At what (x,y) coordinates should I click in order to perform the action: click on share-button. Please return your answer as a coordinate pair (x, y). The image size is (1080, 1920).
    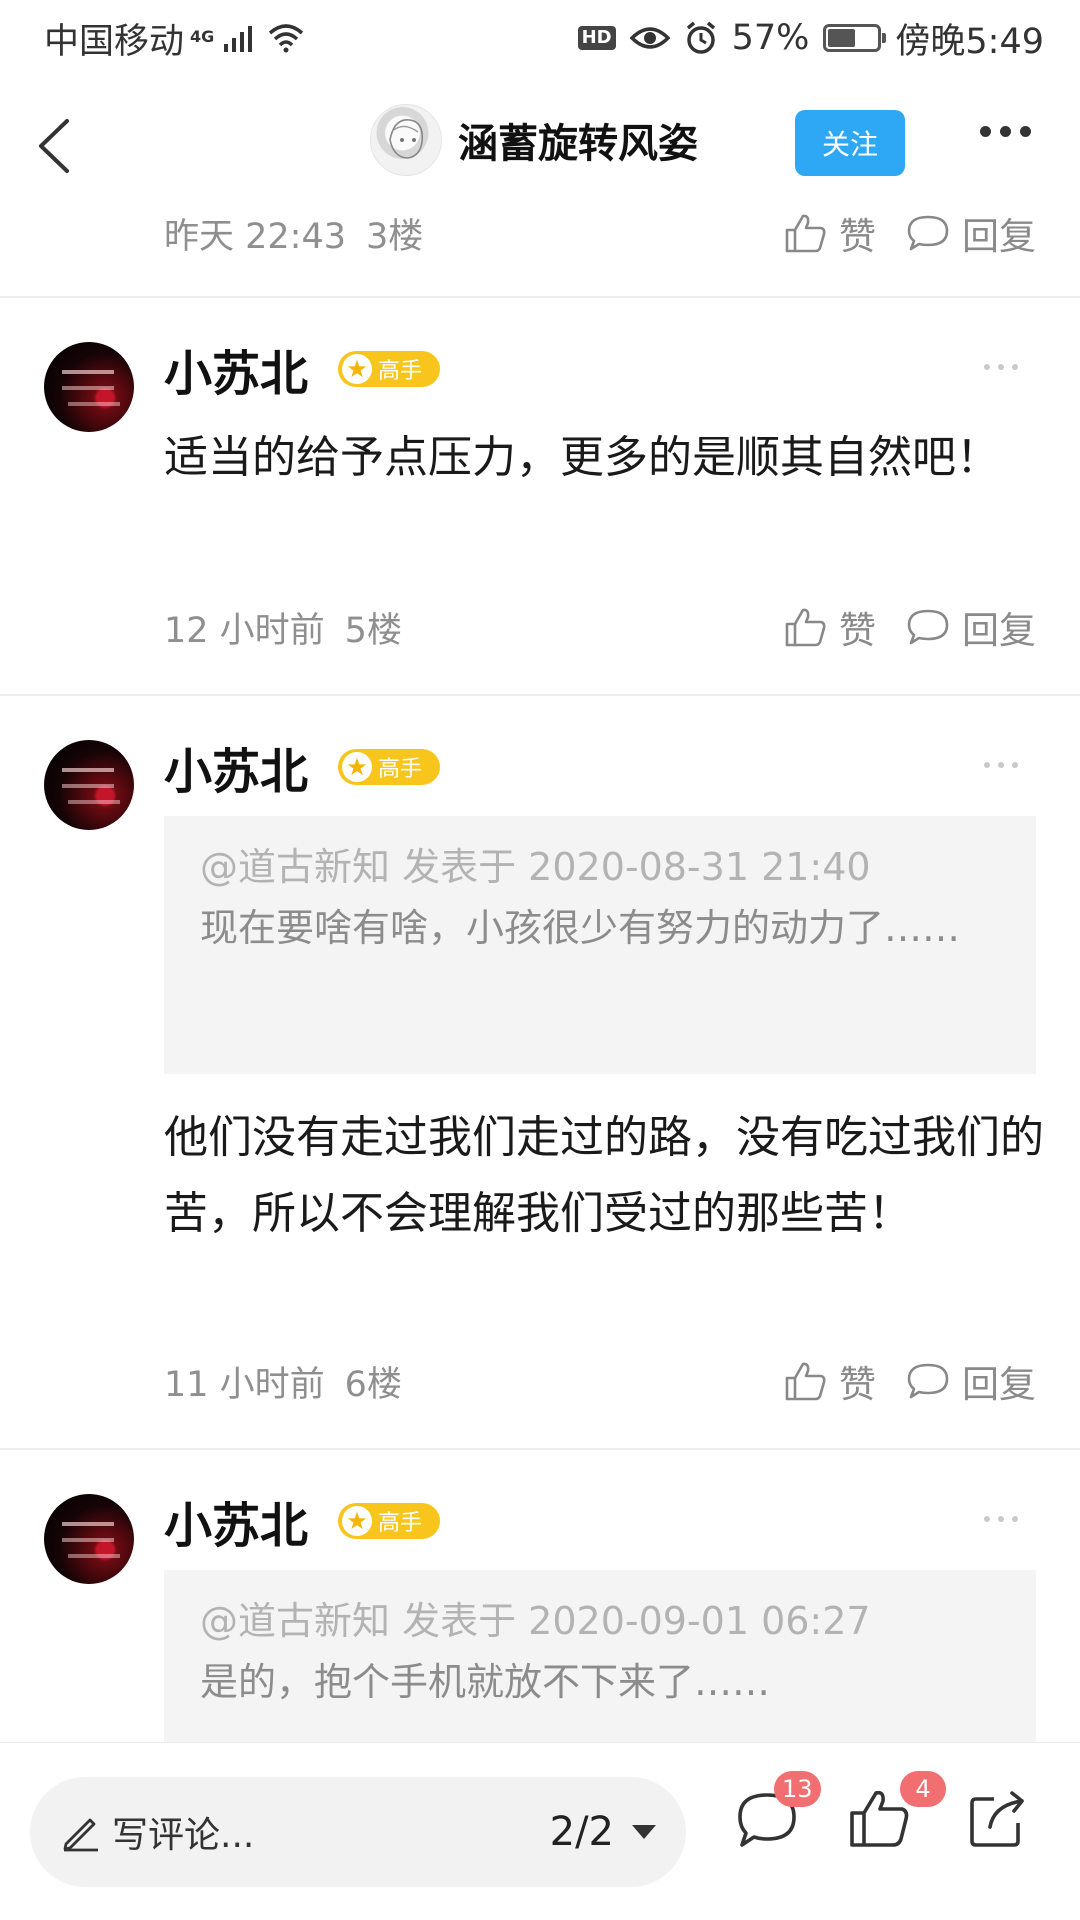
    Looking at the image, I should click on (1006, 1827).